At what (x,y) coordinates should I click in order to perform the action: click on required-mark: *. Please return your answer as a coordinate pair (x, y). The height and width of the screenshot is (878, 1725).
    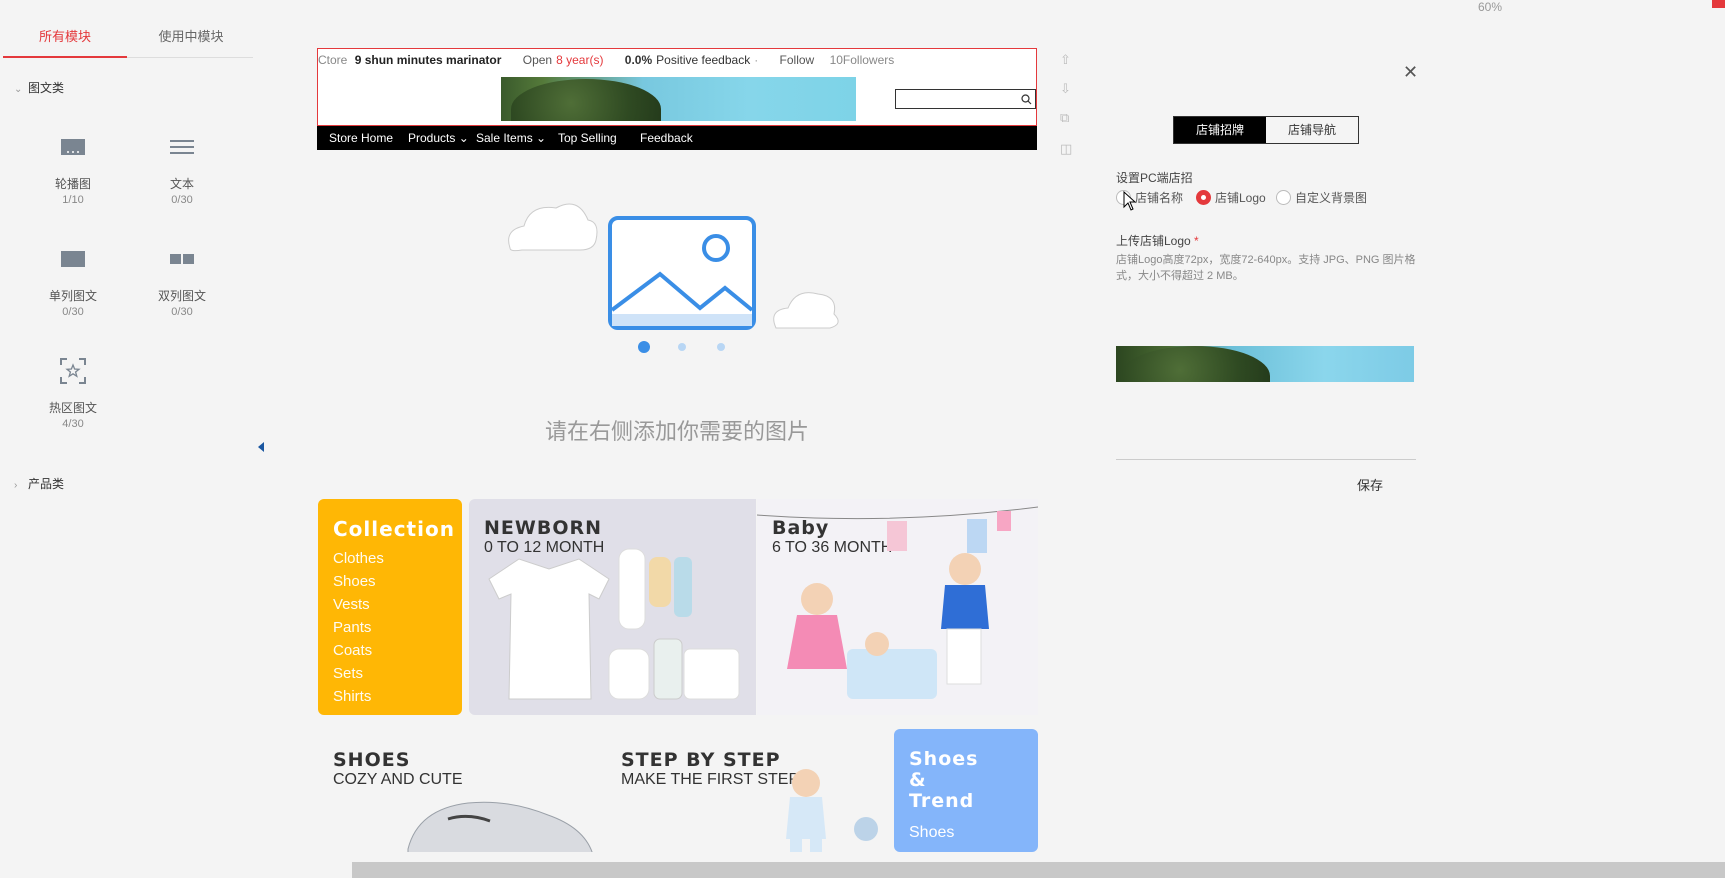
    Looking at the image, I should click on (1196, 241).